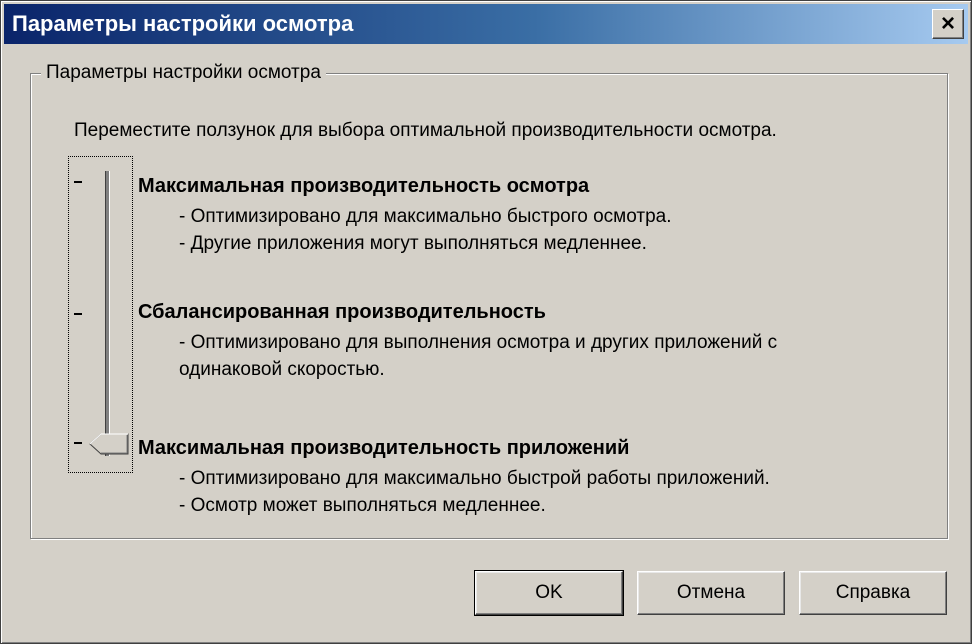 The image size is (972, 644). Describe the element at coordinates (549, 593) in the screenshot. I see `ok-button: OK` at that location.